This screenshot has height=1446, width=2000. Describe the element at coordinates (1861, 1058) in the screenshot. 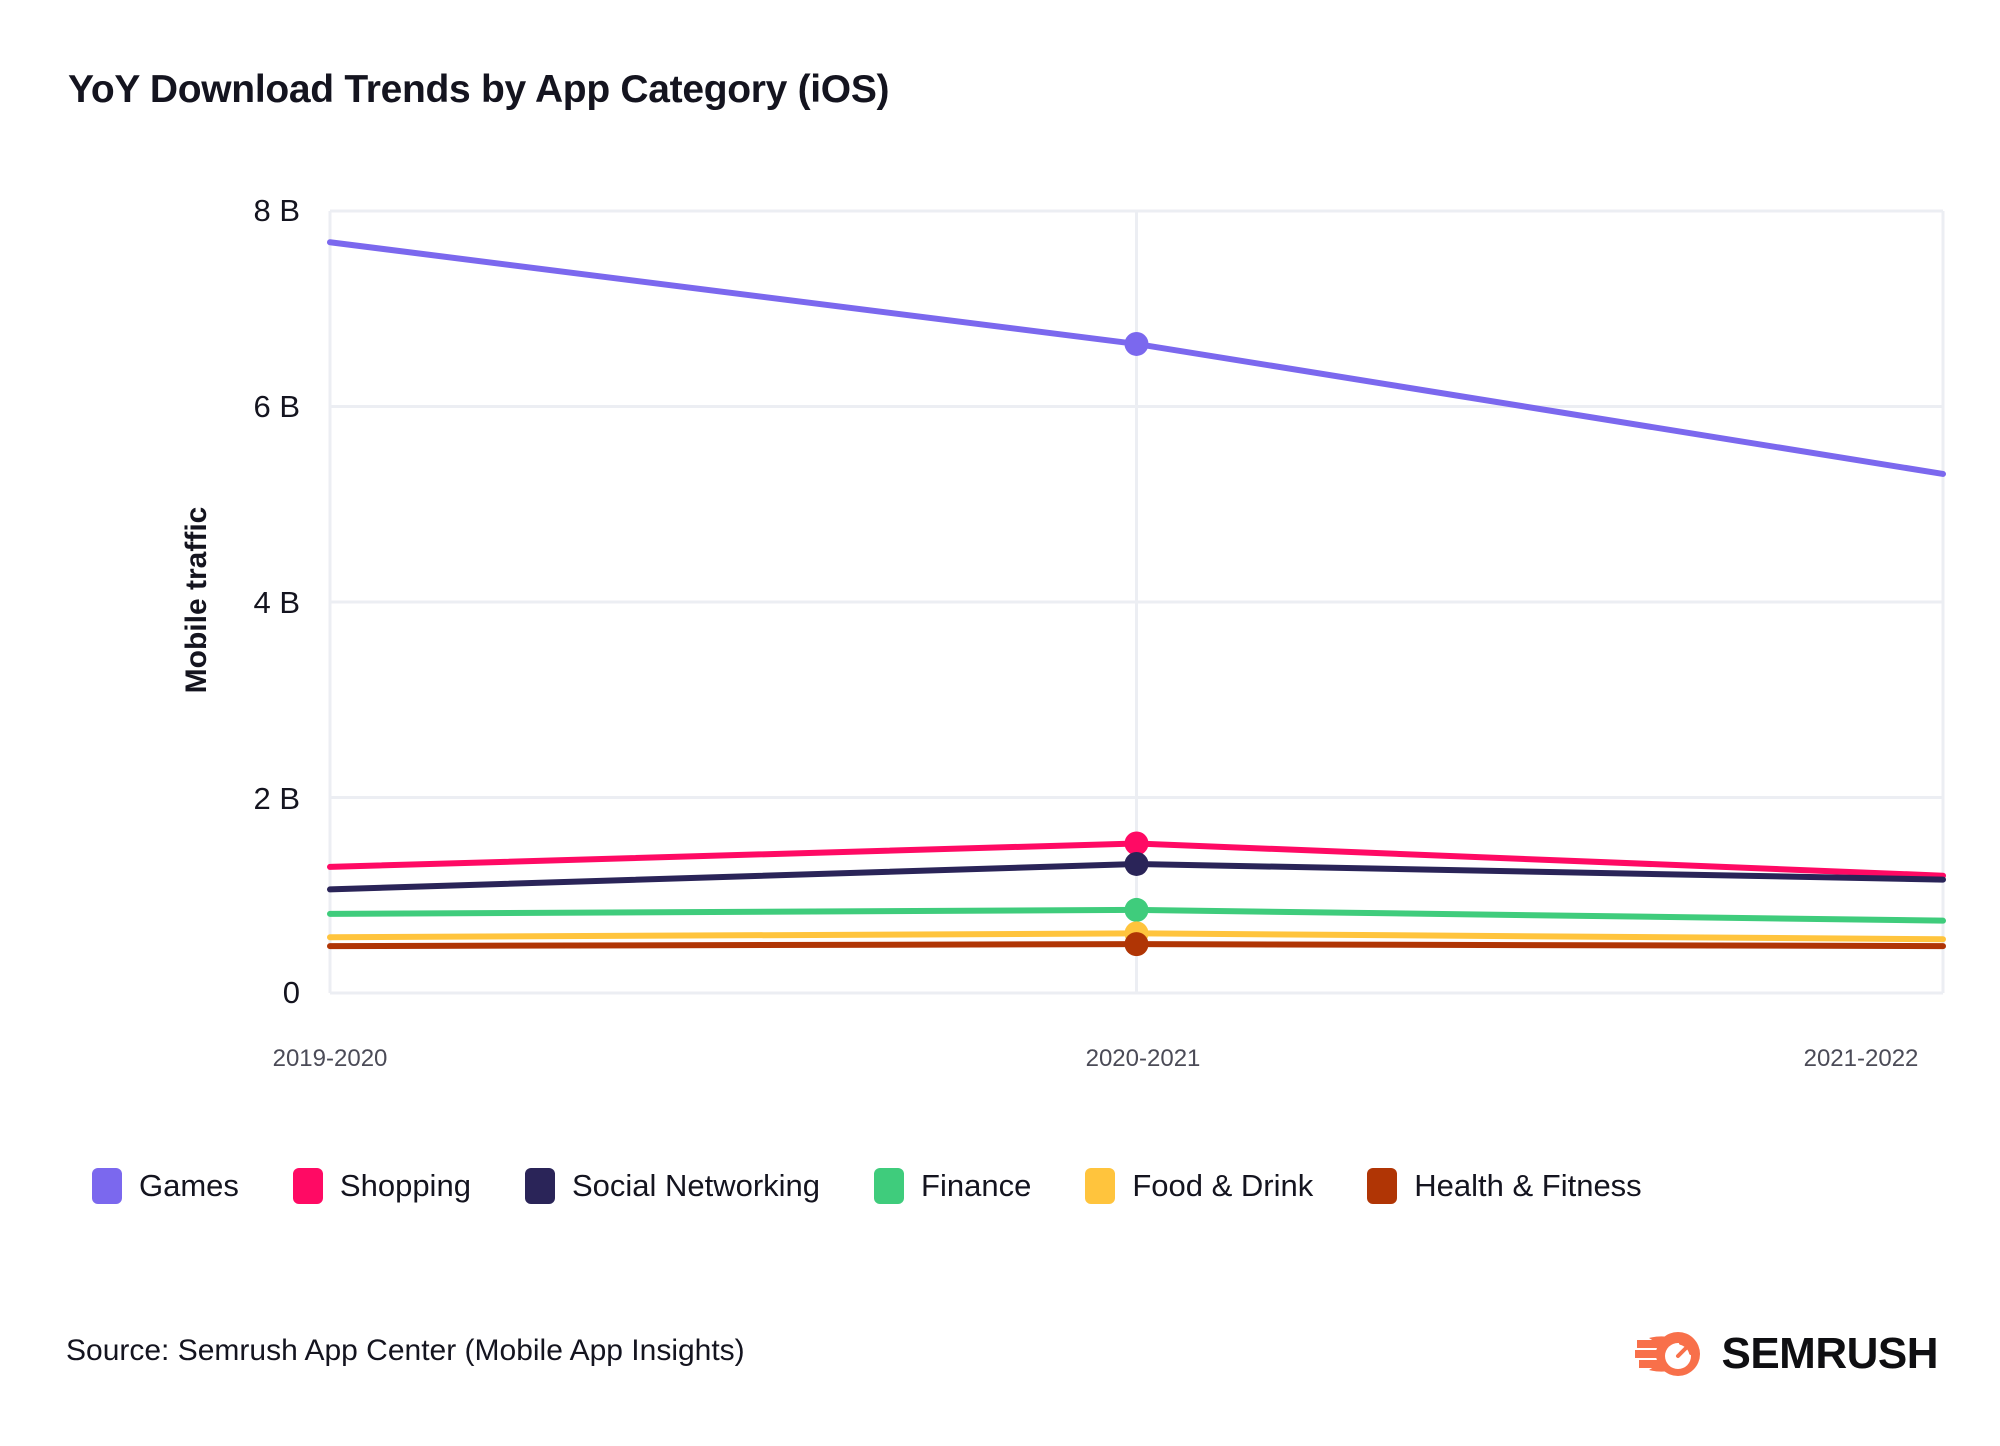

I see `x-tick-label: 2021-2022` at that location.